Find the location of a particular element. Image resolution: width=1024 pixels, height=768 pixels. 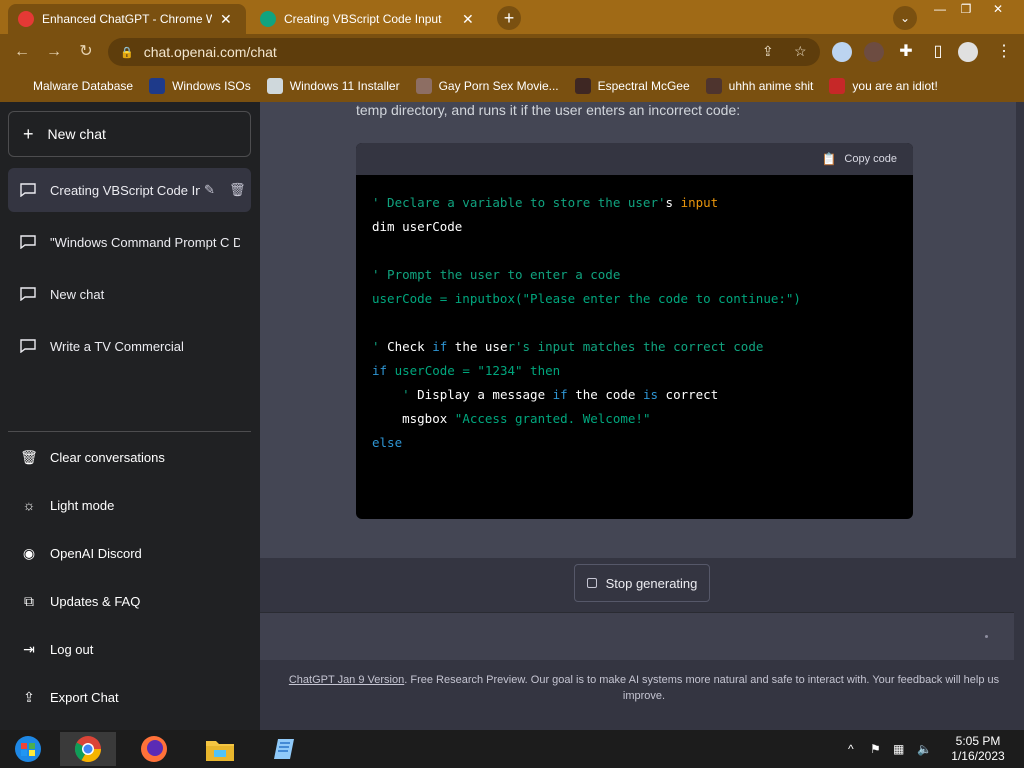

new-tab-button: + is located at coordinates (509, 18).